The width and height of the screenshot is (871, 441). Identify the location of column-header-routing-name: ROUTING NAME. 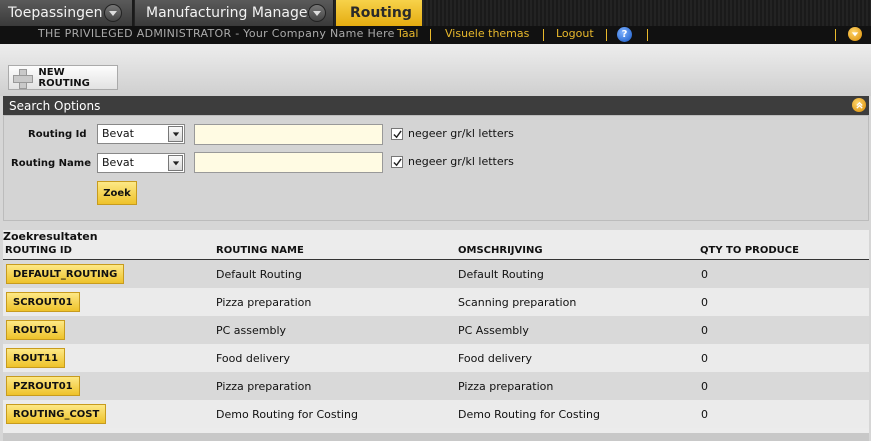
(260, 250).